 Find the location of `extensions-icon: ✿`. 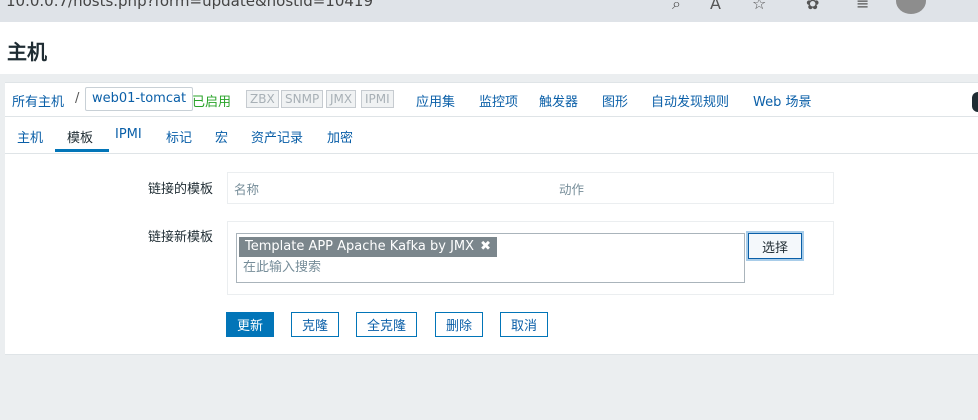

extensions-icon: ✿ is located at coordinates (812, 6).